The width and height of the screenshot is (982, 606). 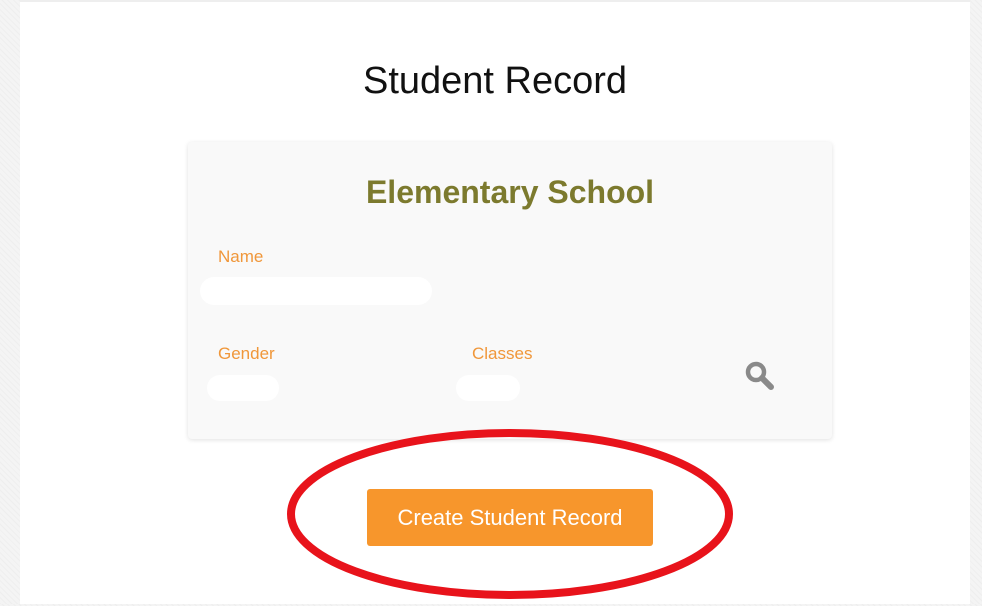 I want to click on page-title: Student Record, so click(x=495, y=81).